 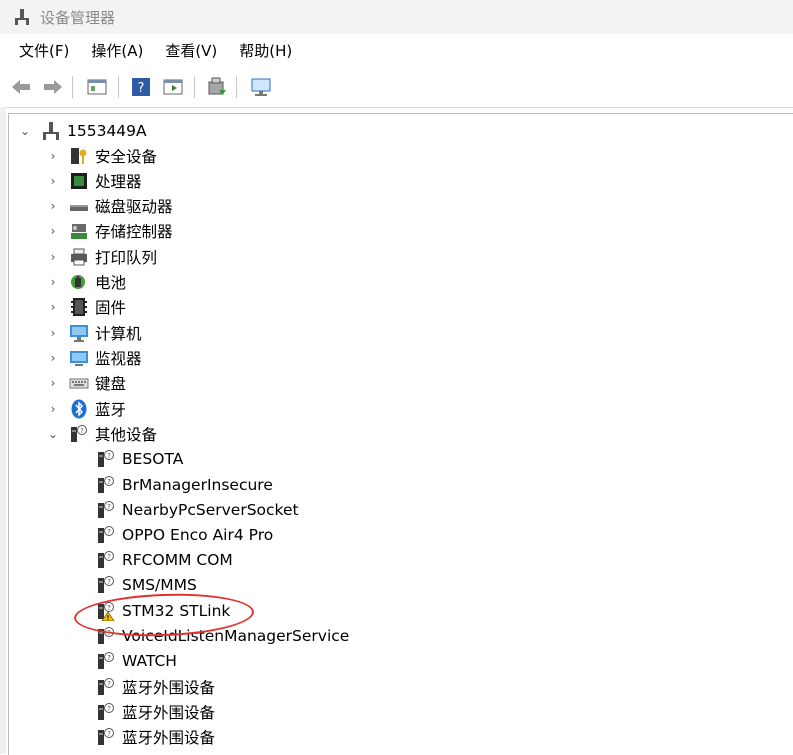 I want to click on help-icon: ?, so click(x=141, y=87).